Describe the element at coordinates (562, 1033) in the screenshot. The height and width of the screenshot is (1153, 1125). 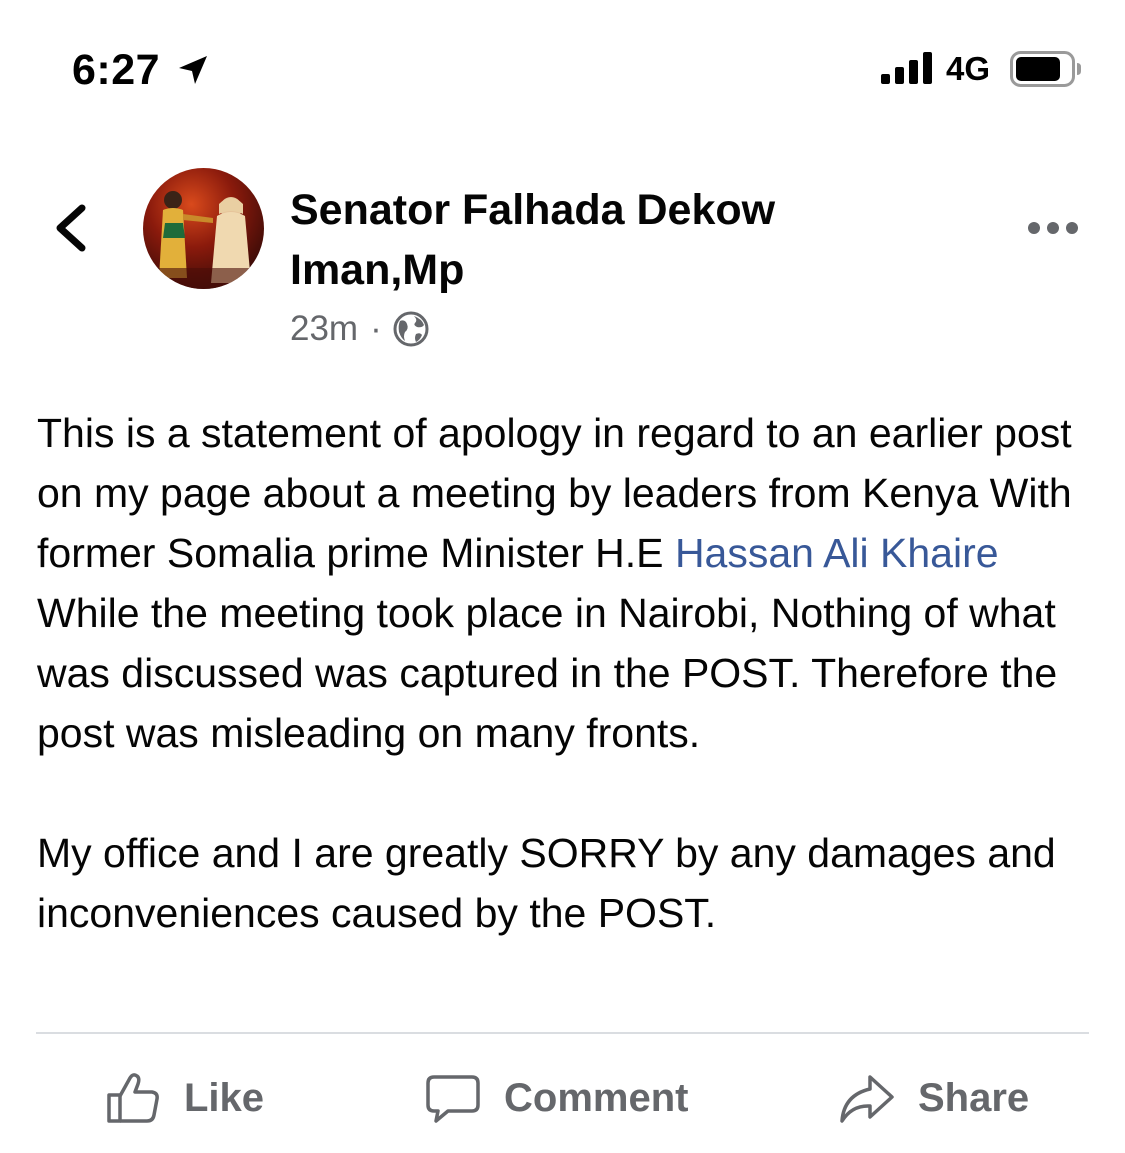
I see `divider` at that location.